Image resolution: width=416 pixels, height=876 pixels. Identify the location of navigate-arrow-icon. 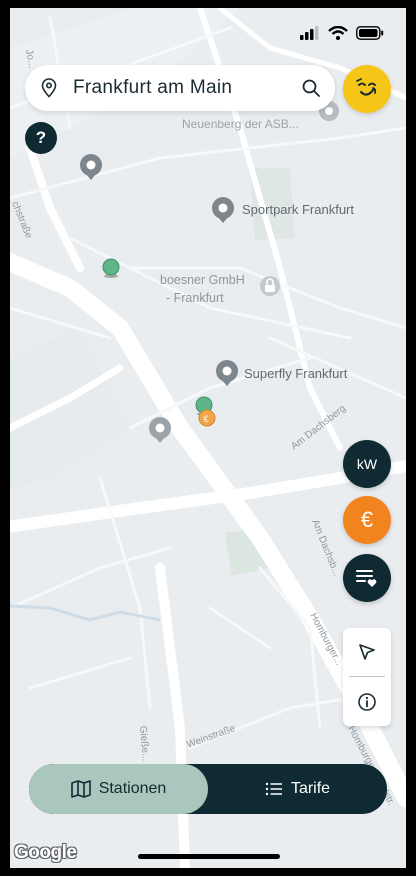
(367, 652).